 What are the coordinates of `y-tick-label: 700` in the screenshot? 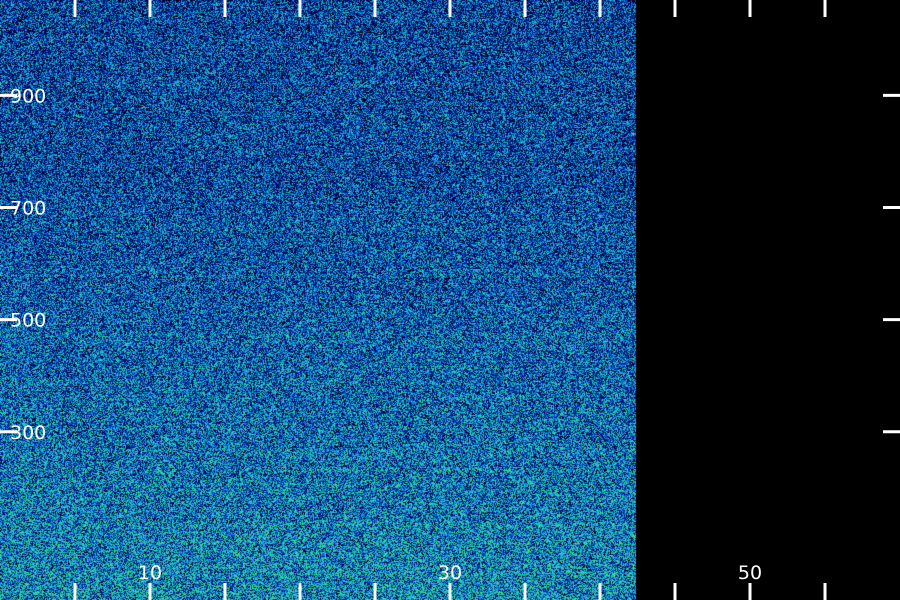 It's located at (28, 208).